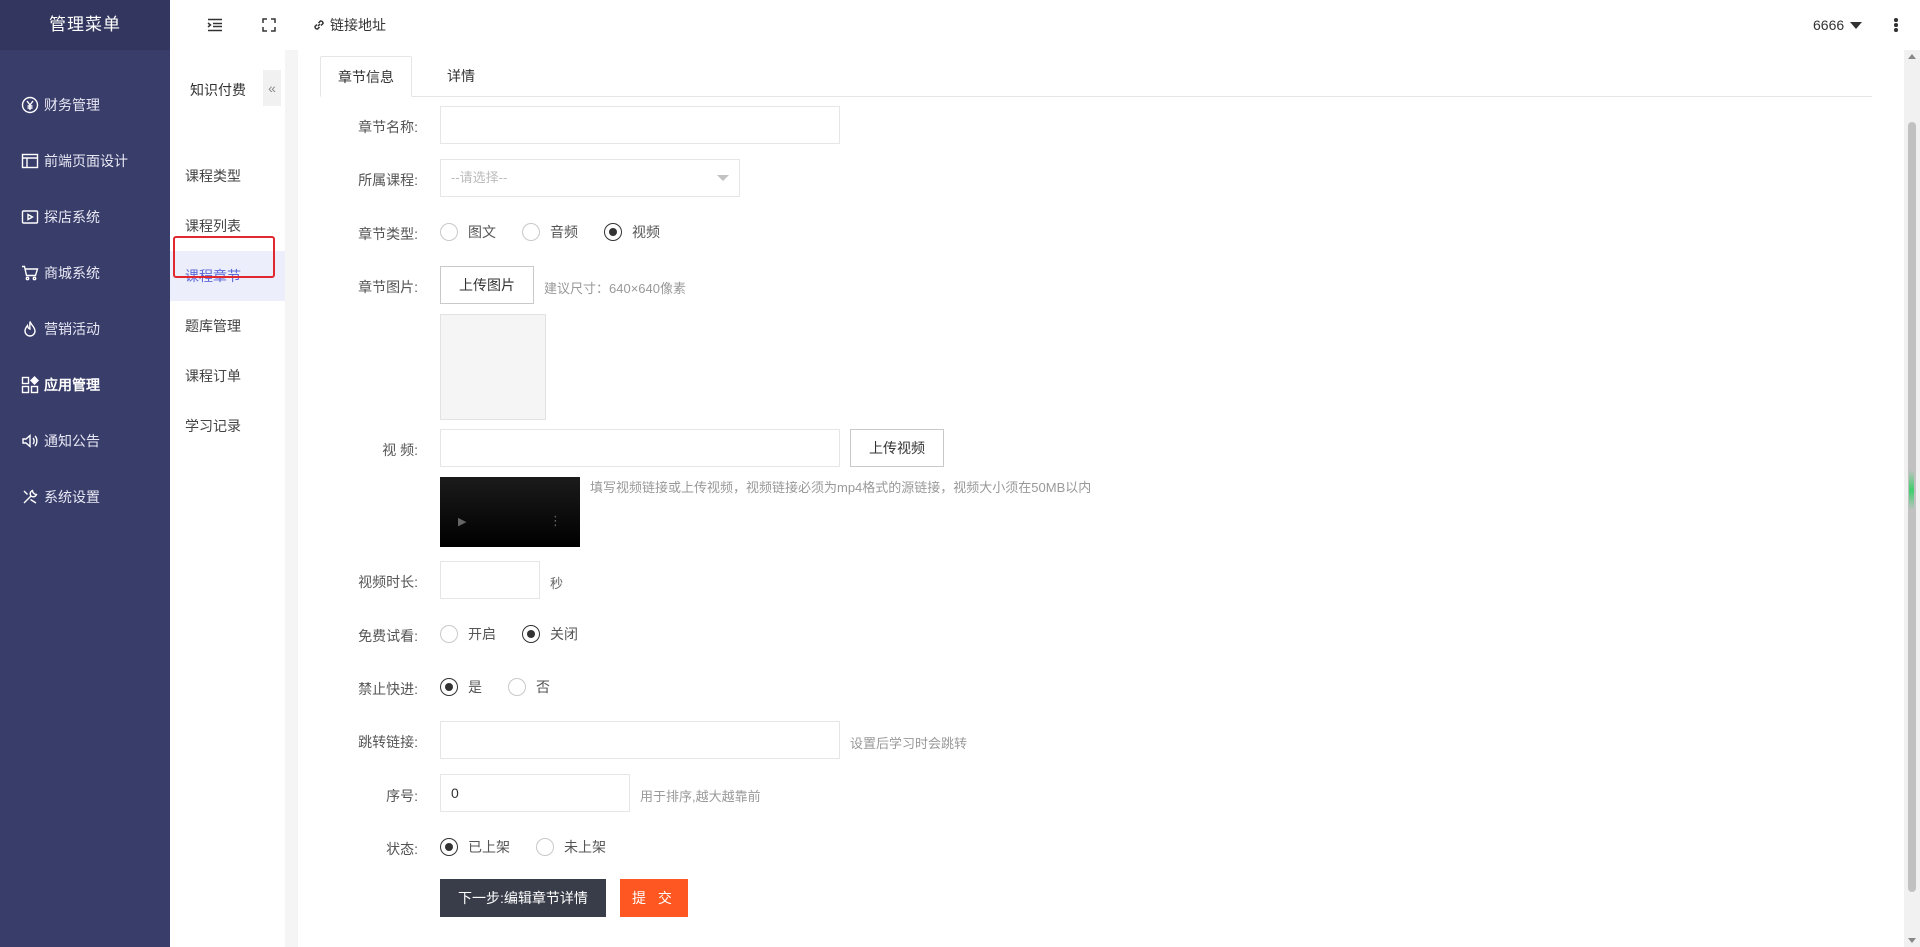 The image size is (1920, 947). Describe the element at coordinates (654, 898) in the screenshot. I see `submit-button: 提 交` at that location.